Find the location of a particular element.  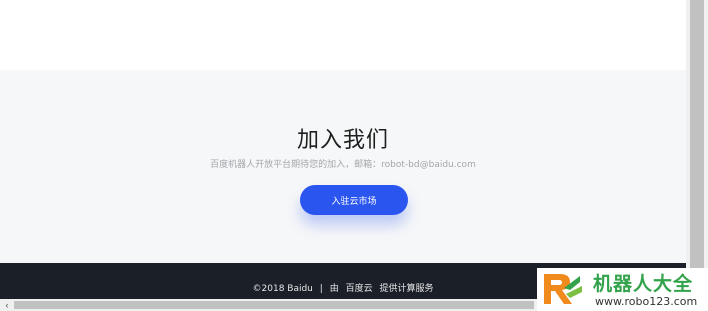

join-us-description: 百度机器人开放平台期待您的加入，邮箱：robot-bd@baidu.com is located at coordinates (343, 163).